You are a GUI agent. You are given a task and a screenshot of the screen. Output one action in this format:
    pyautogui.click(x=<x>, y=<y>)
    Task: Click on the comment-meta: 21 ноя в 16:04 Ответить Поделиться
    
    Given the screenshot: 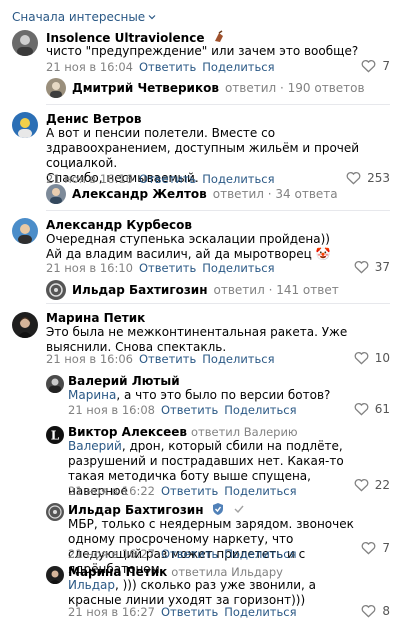 What is the action you would take?
    pyautogui.click(x=160, y=67)
    